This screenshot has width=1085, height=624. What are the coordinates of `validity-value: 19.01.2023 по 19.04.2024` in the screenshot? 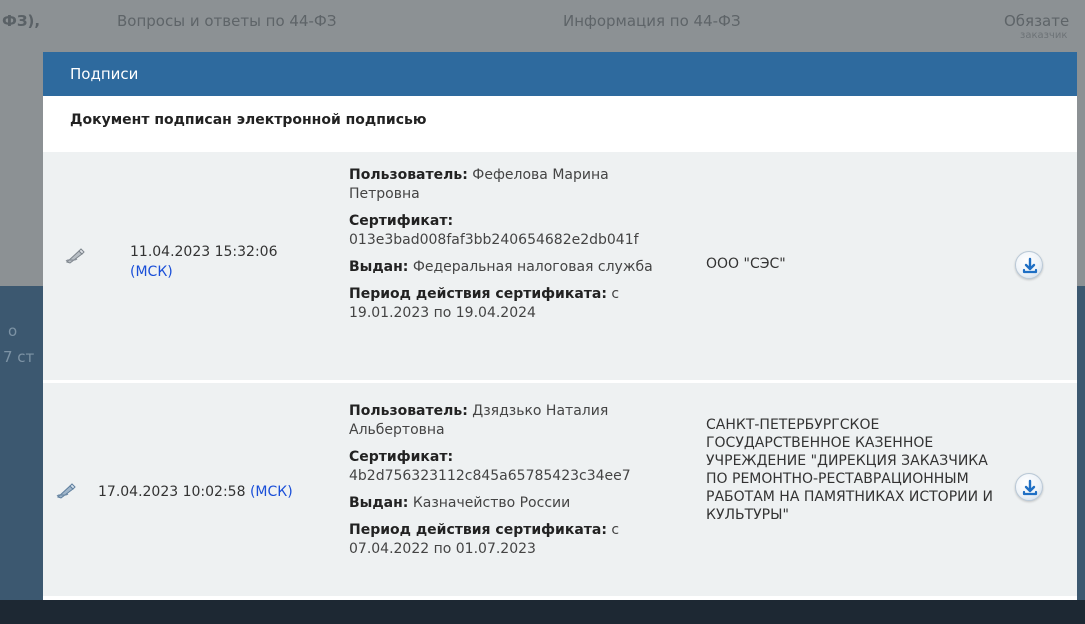 It's located at (442, 313).